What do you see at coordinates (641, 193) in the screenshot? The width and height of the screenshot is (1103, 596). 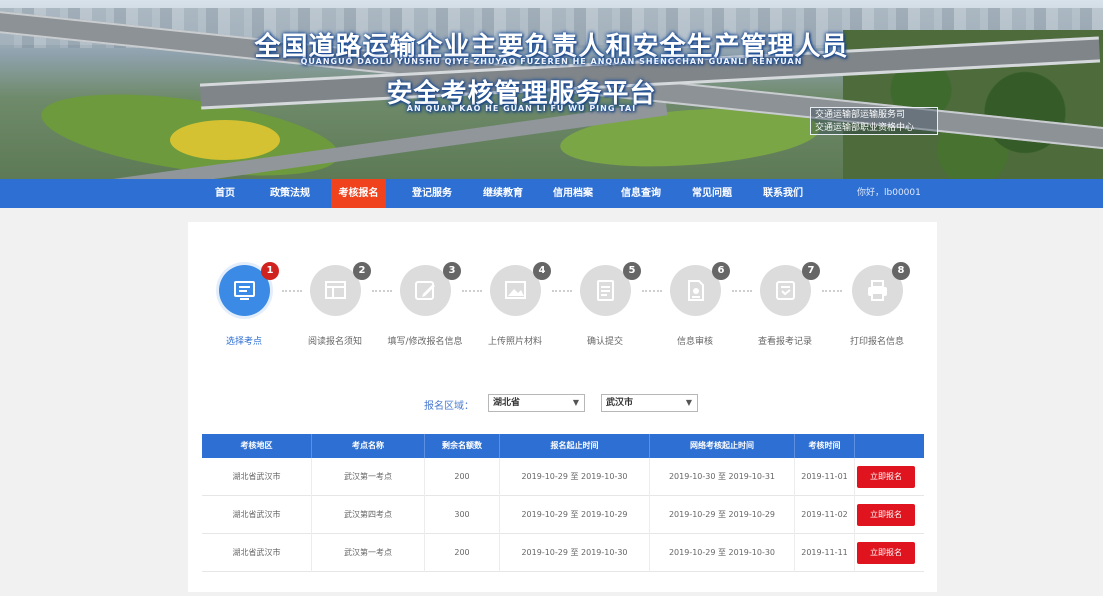 I see `nav-item-query: 信息查询` at bounding box center [641, 193].